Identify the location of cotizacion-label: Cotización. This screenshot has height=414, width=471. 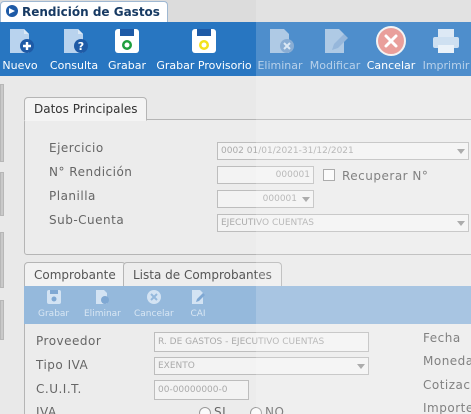
(447, 385).